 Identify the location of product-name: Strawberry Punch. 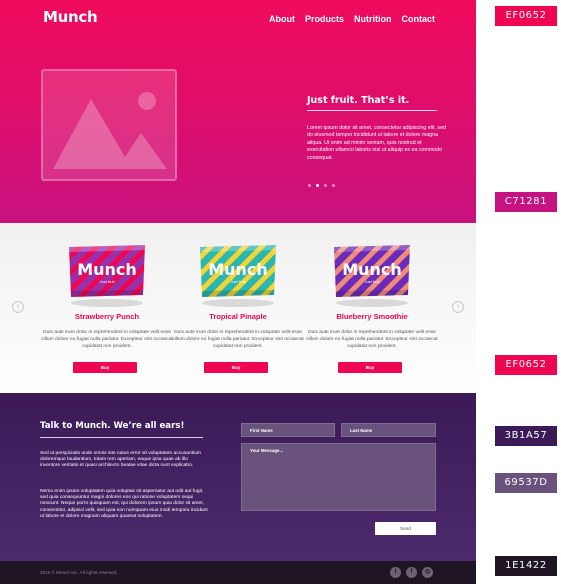
(107, 316).